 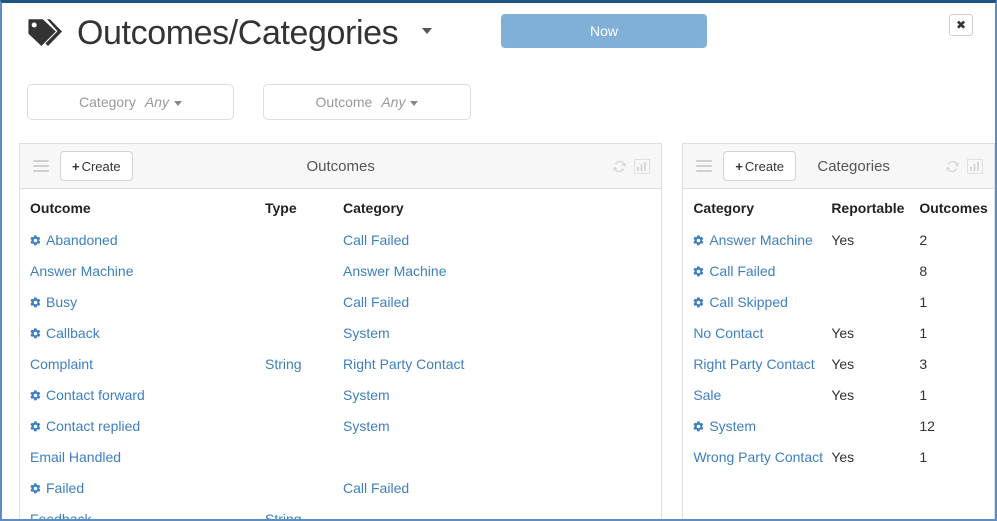 I want to click on table-row: Contact forward System, so click(x=340, y=395).